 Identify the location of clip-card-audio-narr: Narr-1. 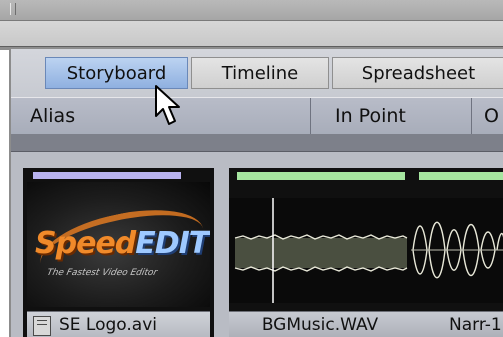
(457, 252).